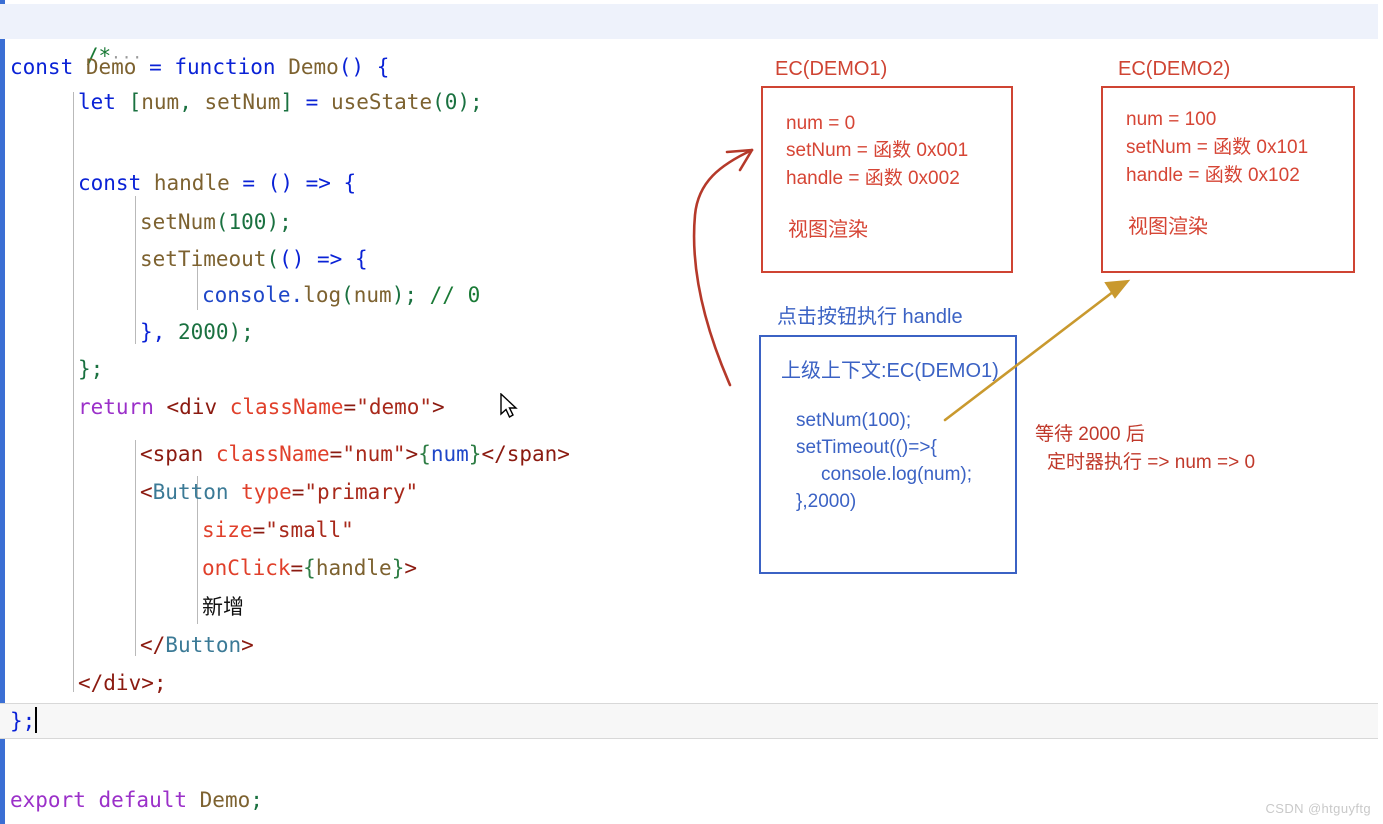 This screenshot has height=824, width=1383. I want to click on token-comma: ,, so click(192, 102).